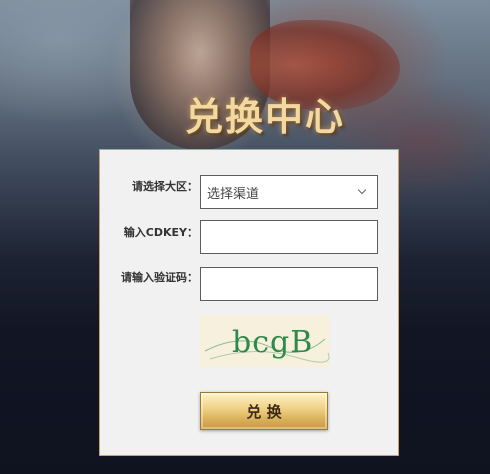  Describe the element at coordinates (160, 232) in the screenshot. I see `cdkey-label: 输入CDKEY：` at that location.